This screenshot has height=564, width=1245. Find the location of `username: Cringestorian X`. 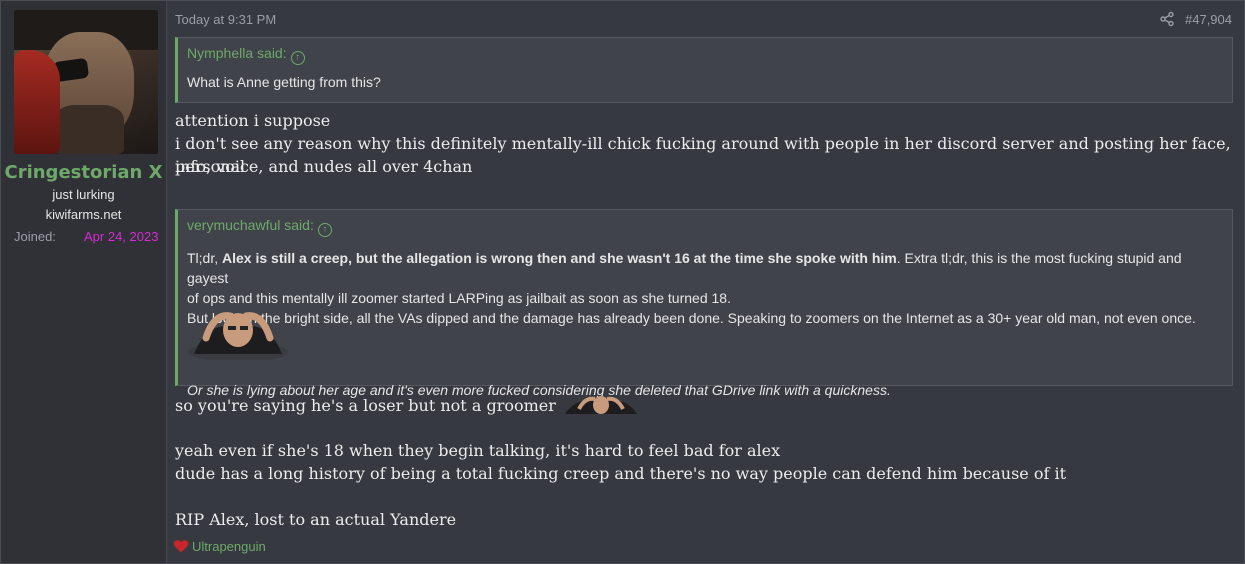

username: Cringestorian X is located at coordinates (83, 172).